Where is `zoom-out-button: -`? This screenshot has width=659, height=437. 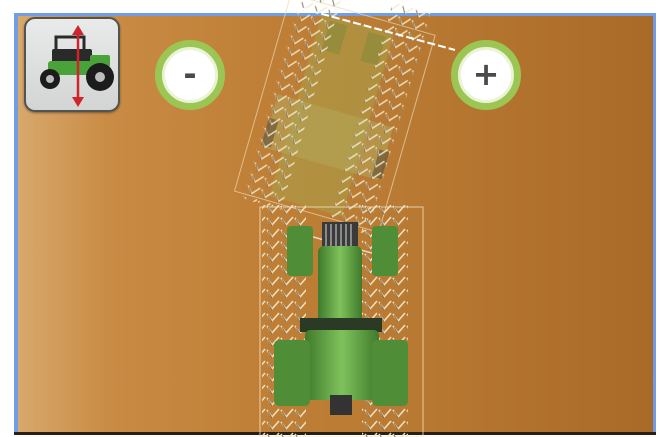 zoom-out-button: - is located at coordinates (190, 75).